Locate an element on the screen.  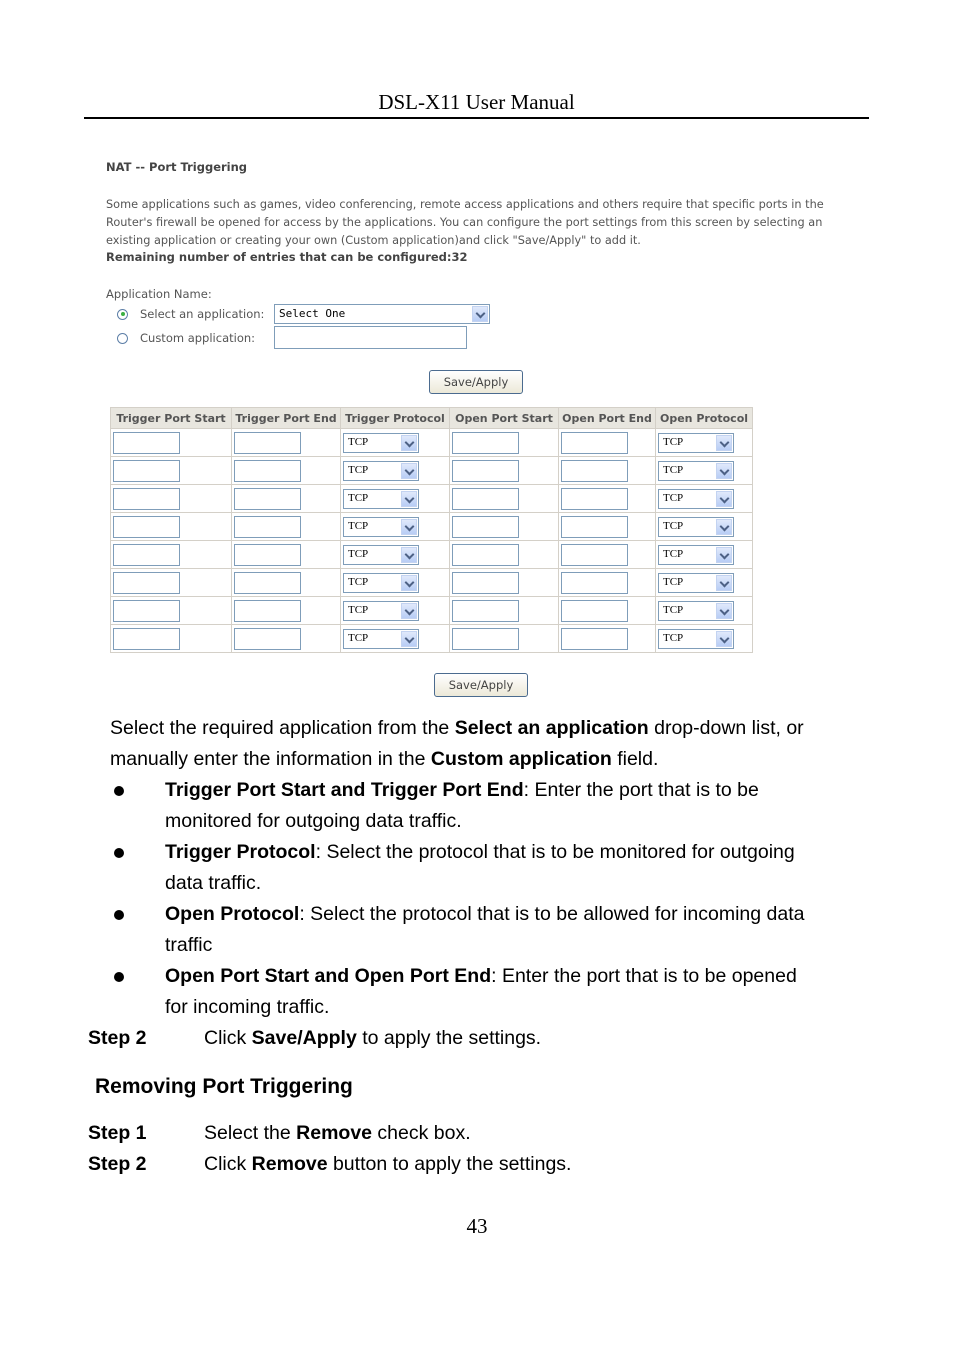
header-rule is located at coordinates (476, 118).